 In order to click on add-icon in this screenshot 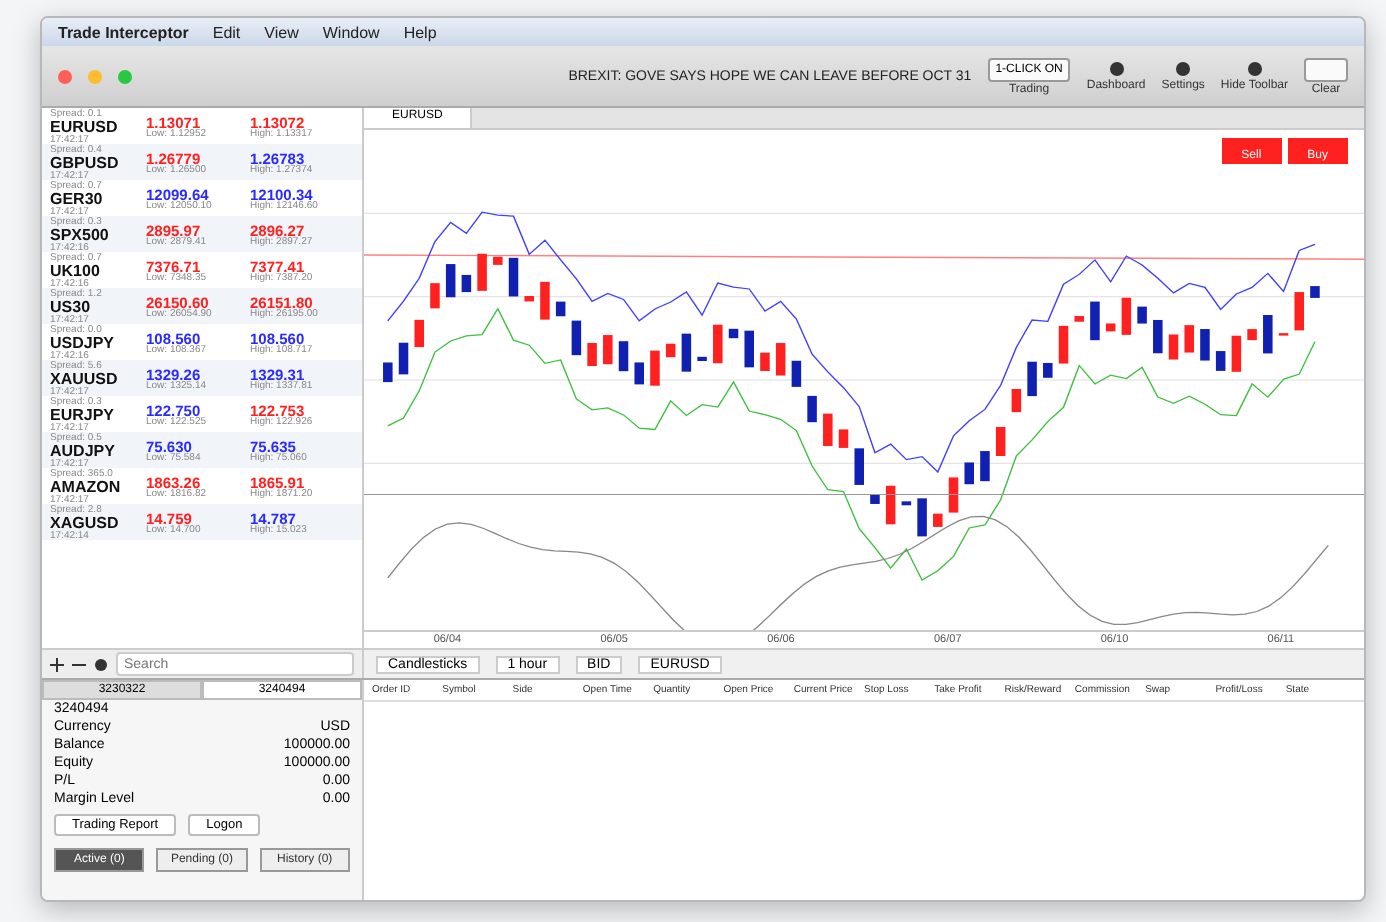, I will do `click(57, 664)`.